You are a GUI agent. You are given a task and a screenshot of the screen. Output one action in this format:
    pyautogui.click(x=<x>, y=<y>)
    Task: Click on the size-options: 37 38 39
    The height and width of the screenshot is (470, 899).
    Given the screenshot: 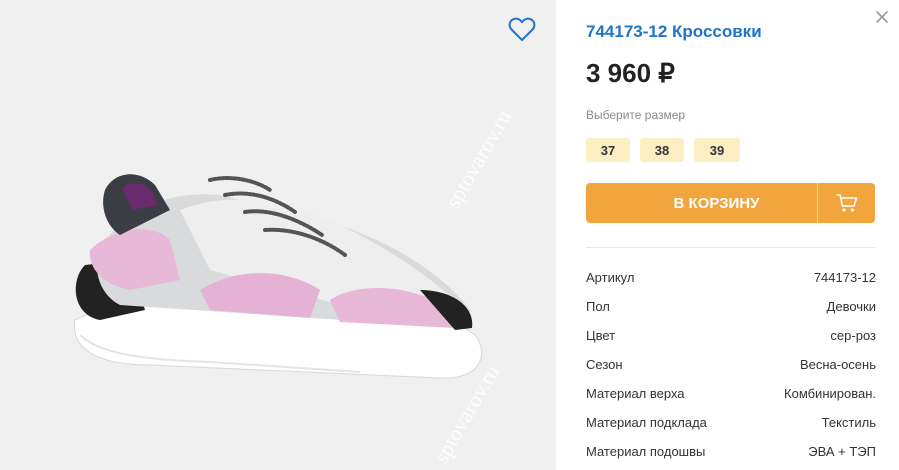 What is the action you would take?
    pyautogui.click(x=663, y=150)
    